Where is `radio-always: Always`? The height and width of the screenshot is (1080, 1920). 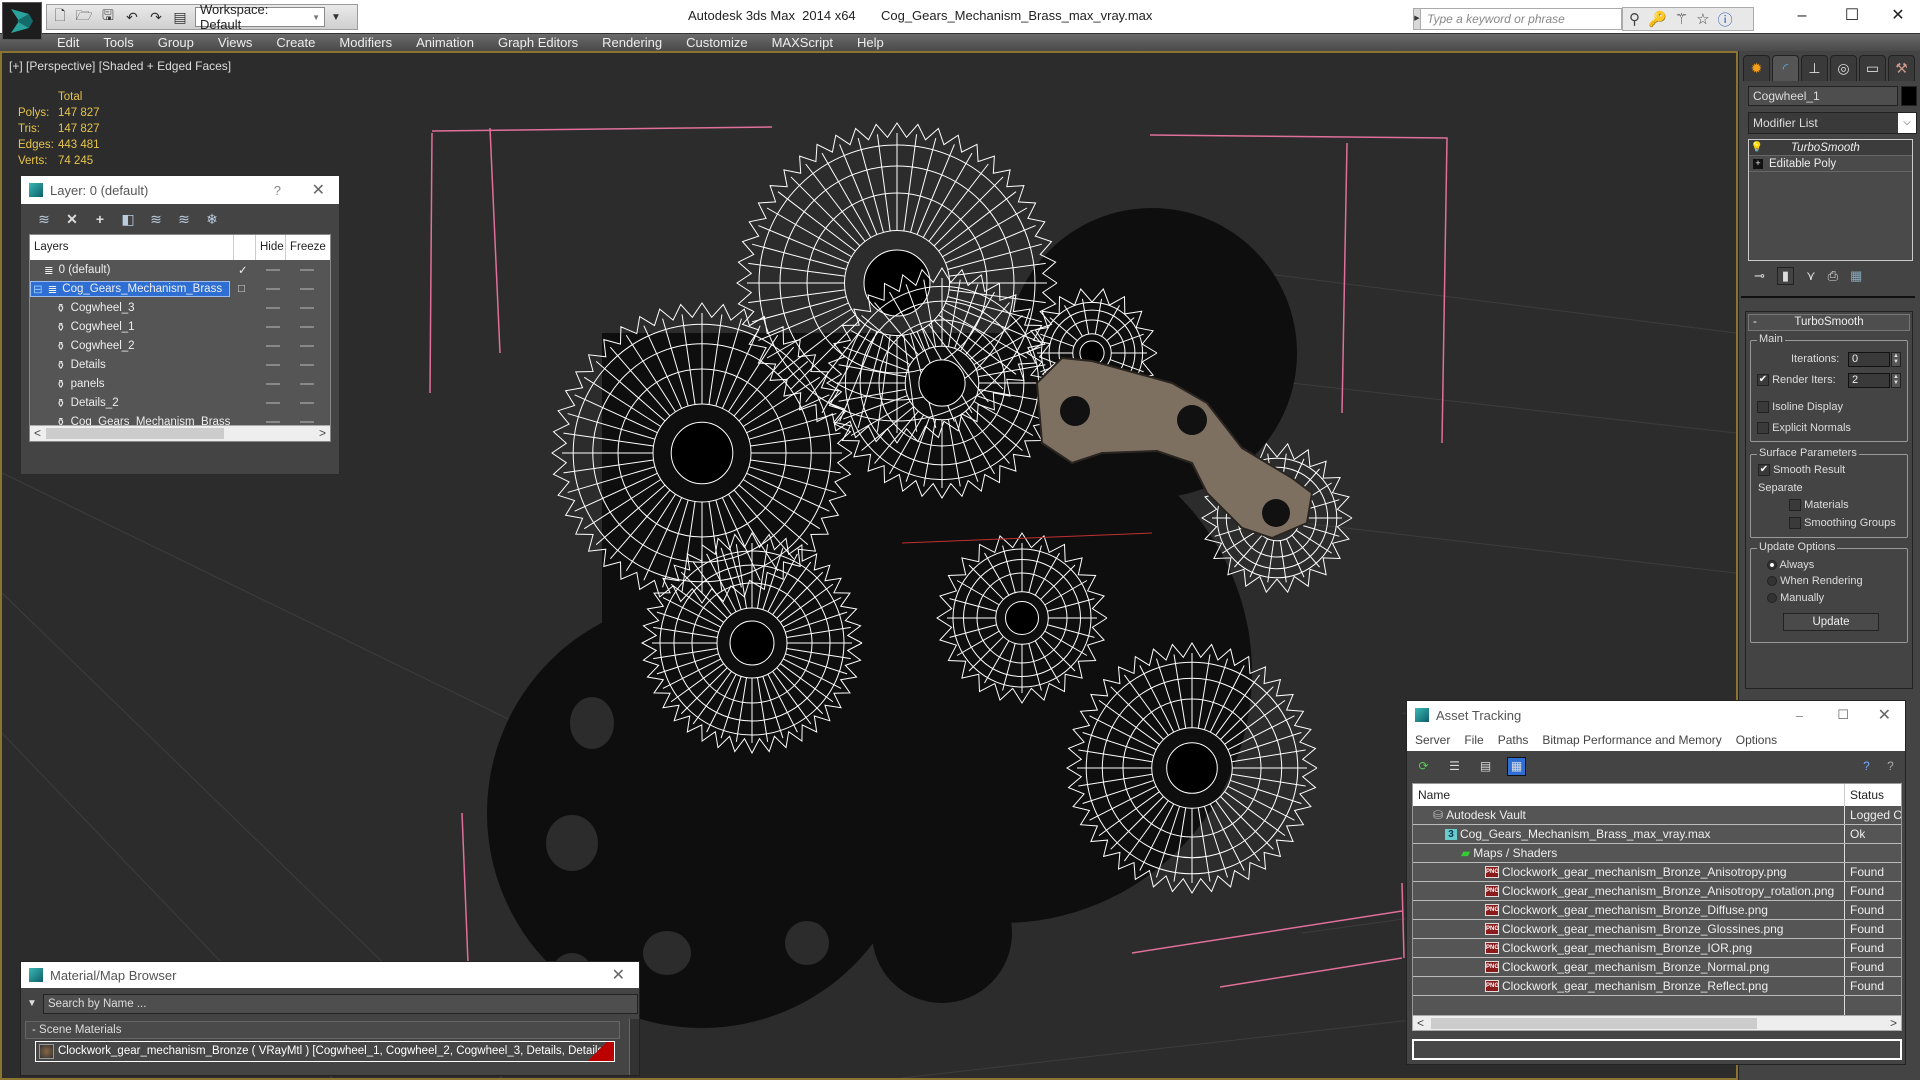 radio-always: Always is located at coordinates (1790, 565).